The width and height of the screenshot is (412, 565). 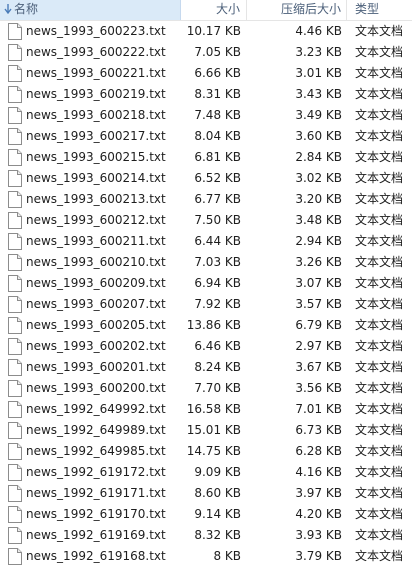 I want to click on file-row: news_1993_600214.txt 6.52 KB 3.02 KB 文本文档, so click(x=206, y=178).